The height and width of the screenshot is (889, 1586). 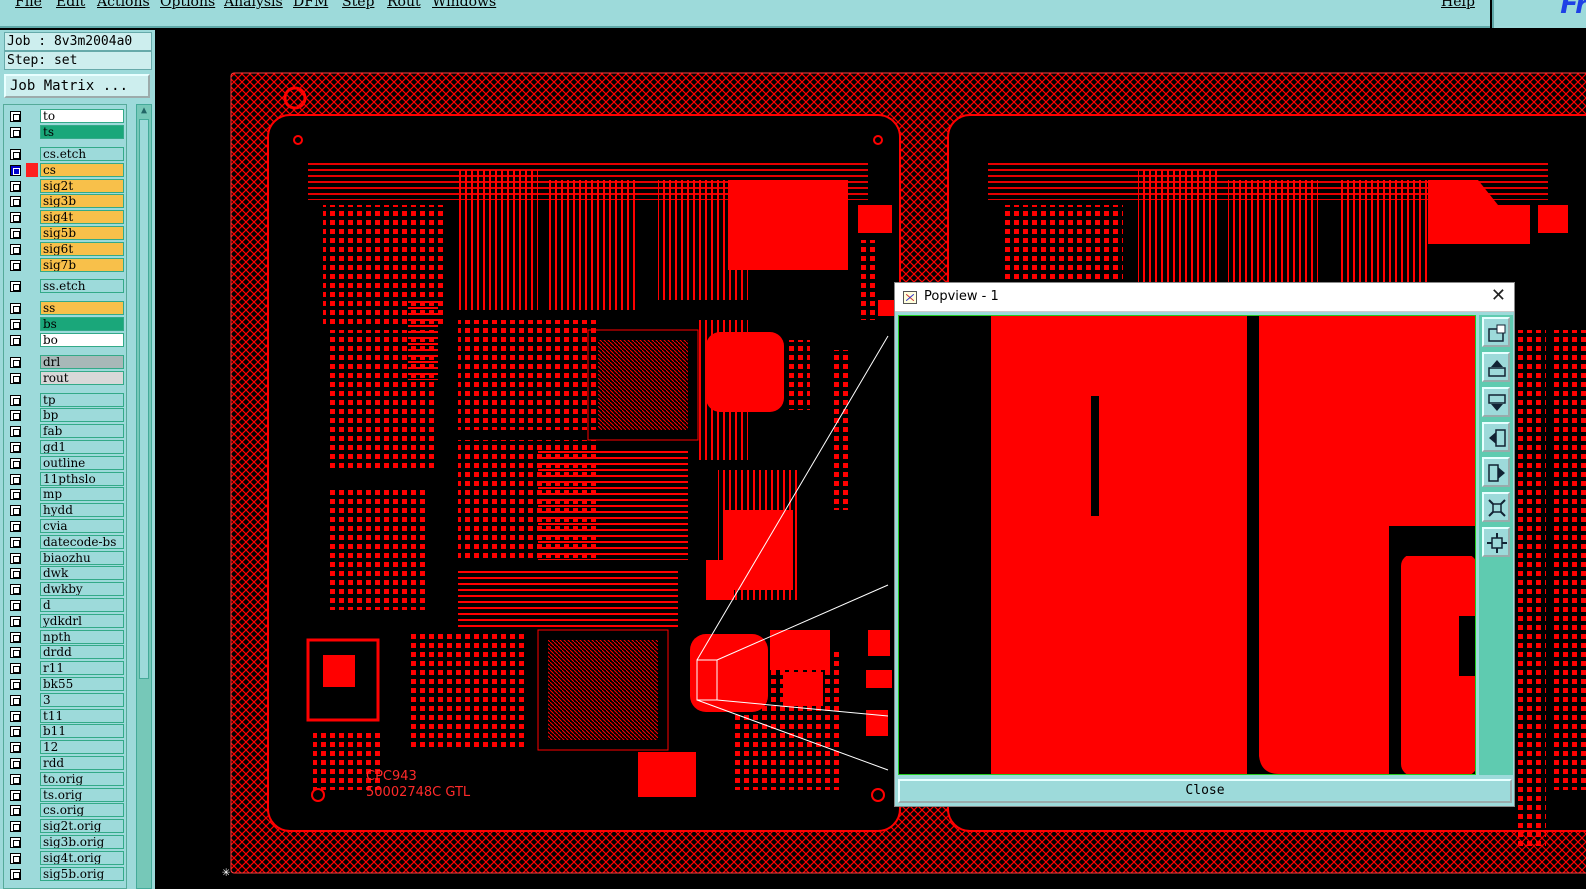 What do you see at coordinates (82, 620) in the screenshot?
I see `layer-name: ydkdrl` at bounding box center [82, 620].